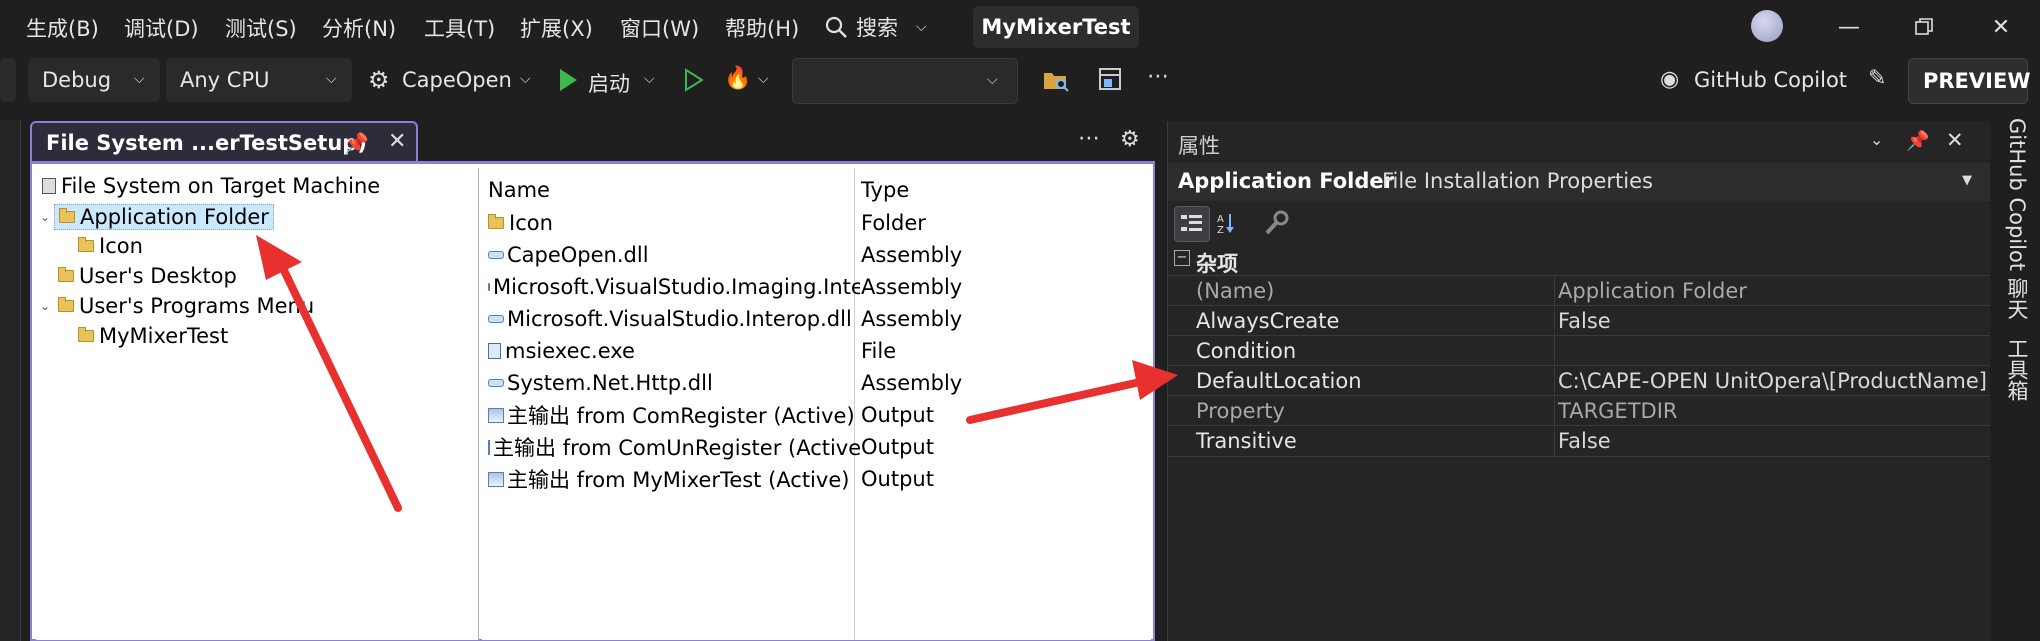 This screenshot has height=641, width=2040. I want to click on feedback-icon: ✎, so click(1877, 78).